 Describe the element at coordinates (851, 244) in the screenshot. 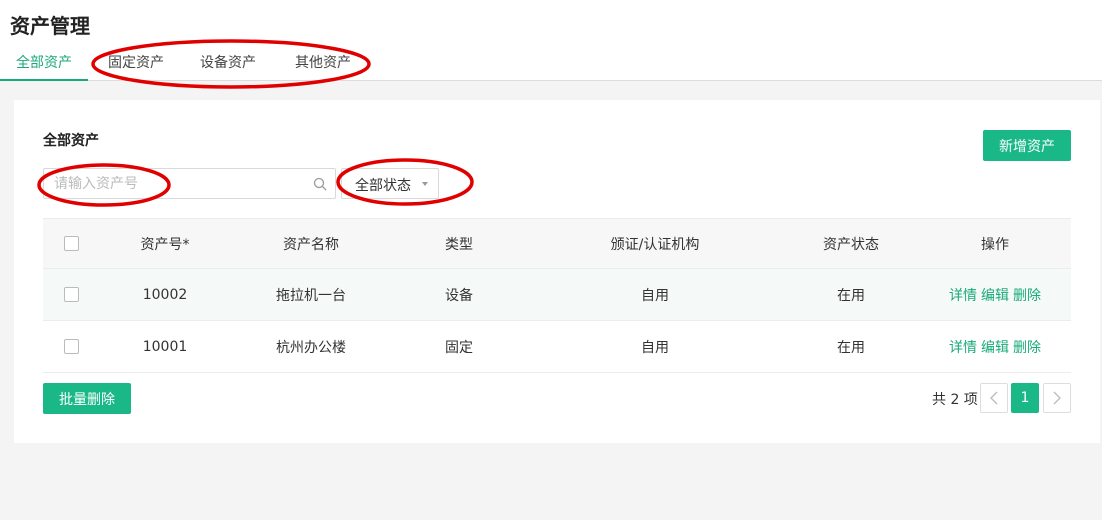

I see `column-header-status: 资产状态` at that location.